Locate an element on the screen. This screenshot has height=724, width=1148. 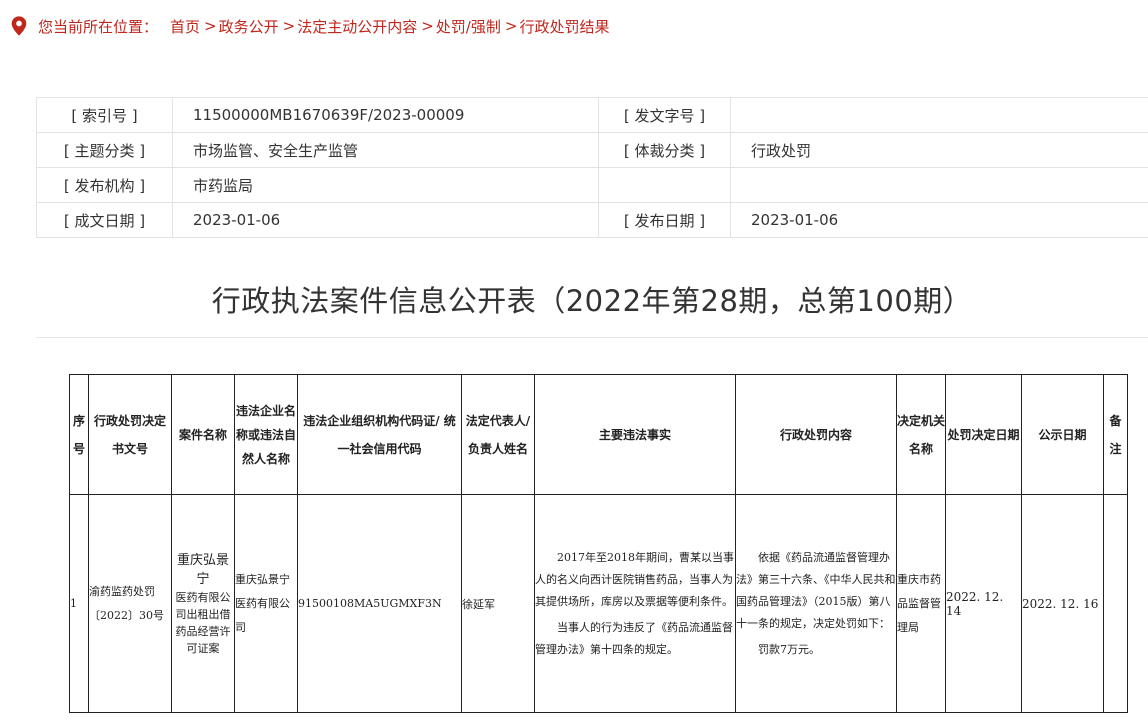
row-remark is located at coordinates (1115, 603).